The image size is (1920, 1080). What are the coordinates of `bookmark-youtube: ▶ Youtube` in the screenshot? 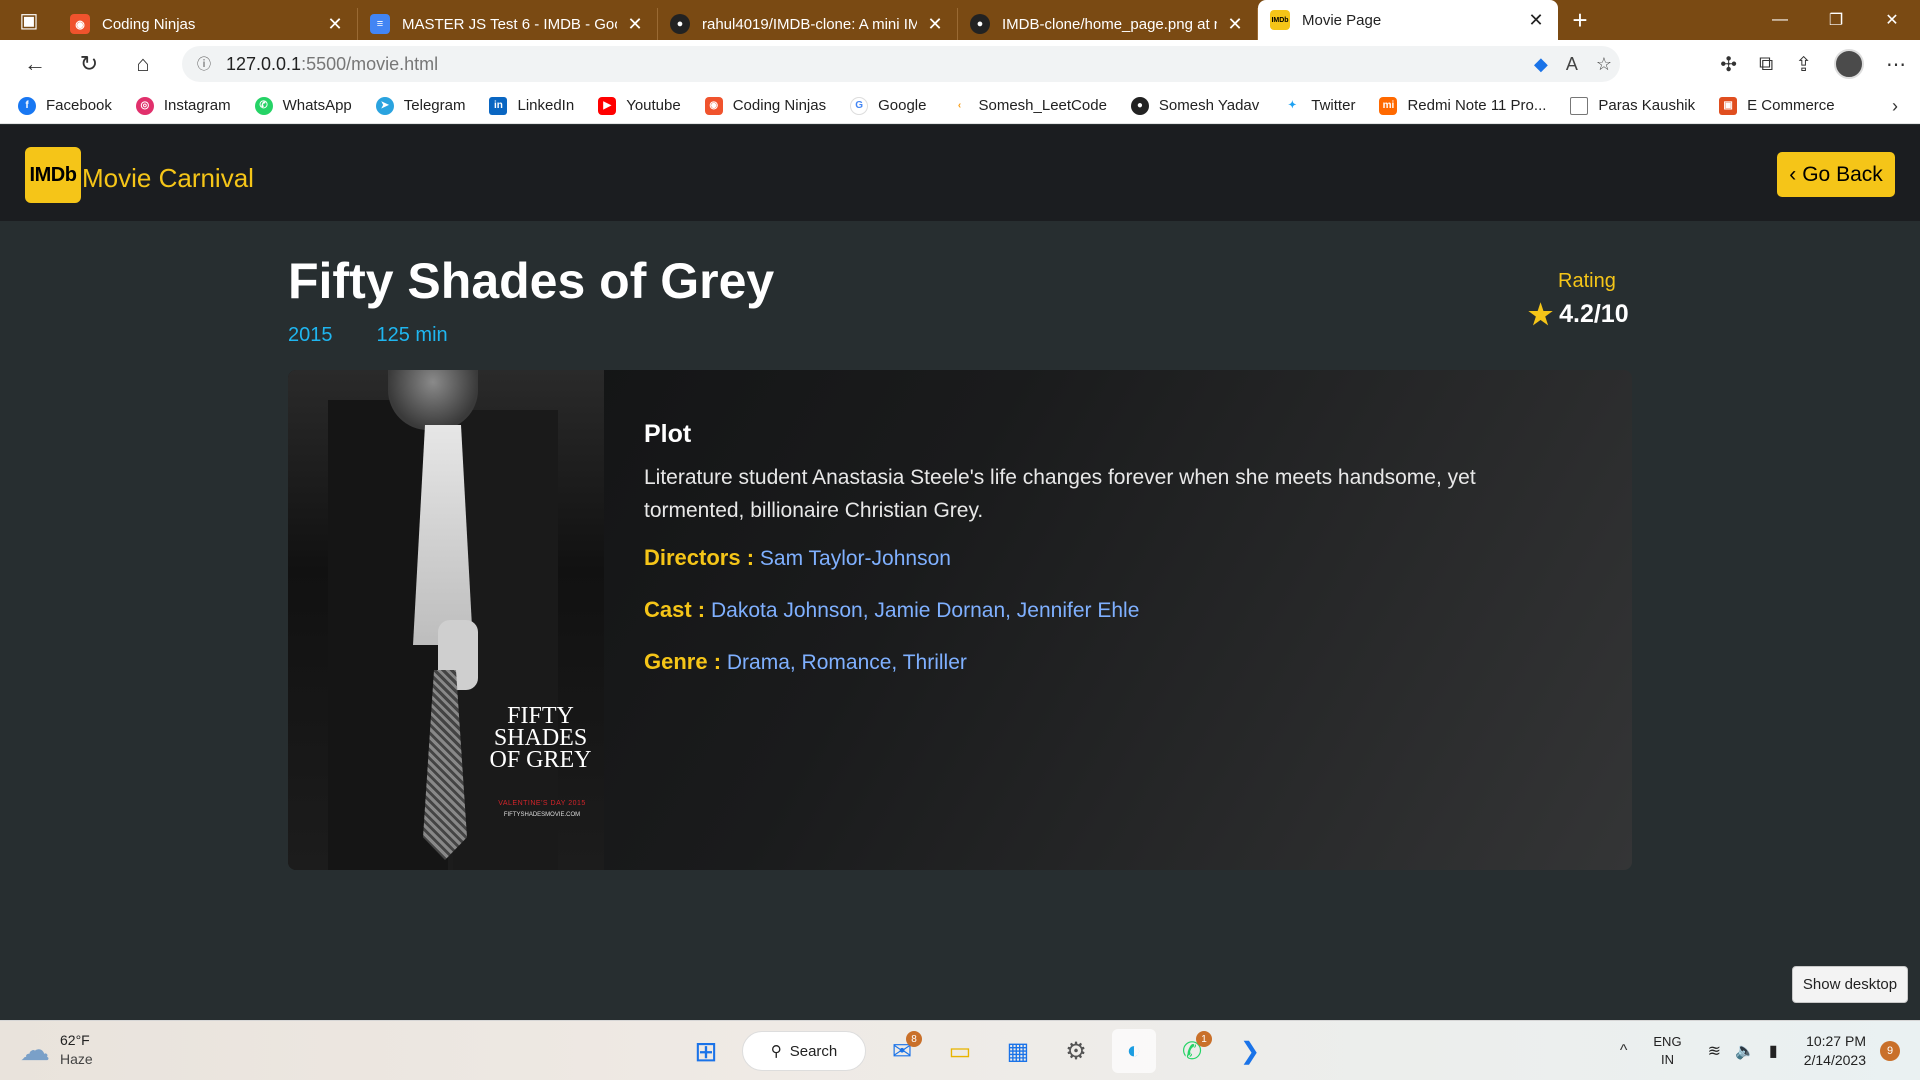 It's located at (639, 105).